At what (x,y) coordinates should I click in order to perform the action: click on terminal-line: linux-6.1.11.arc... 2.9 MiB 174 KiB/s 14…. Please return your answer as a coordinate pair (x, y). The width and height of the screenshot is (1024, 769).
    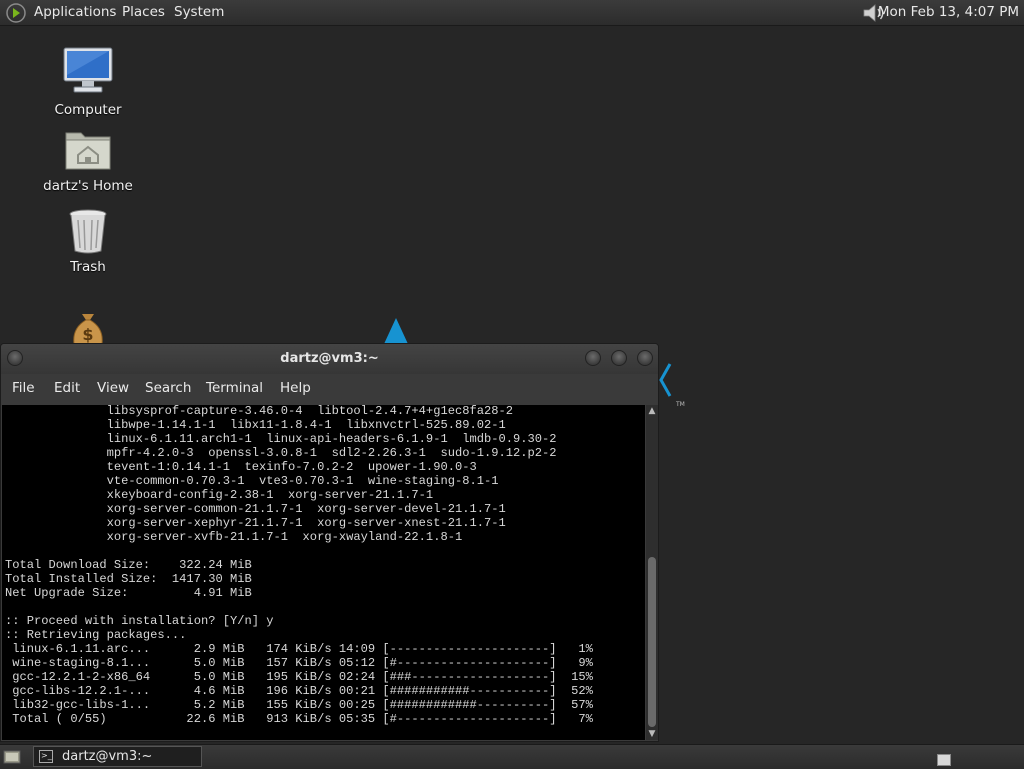
    Looking at the image, I should click on (299, 649).